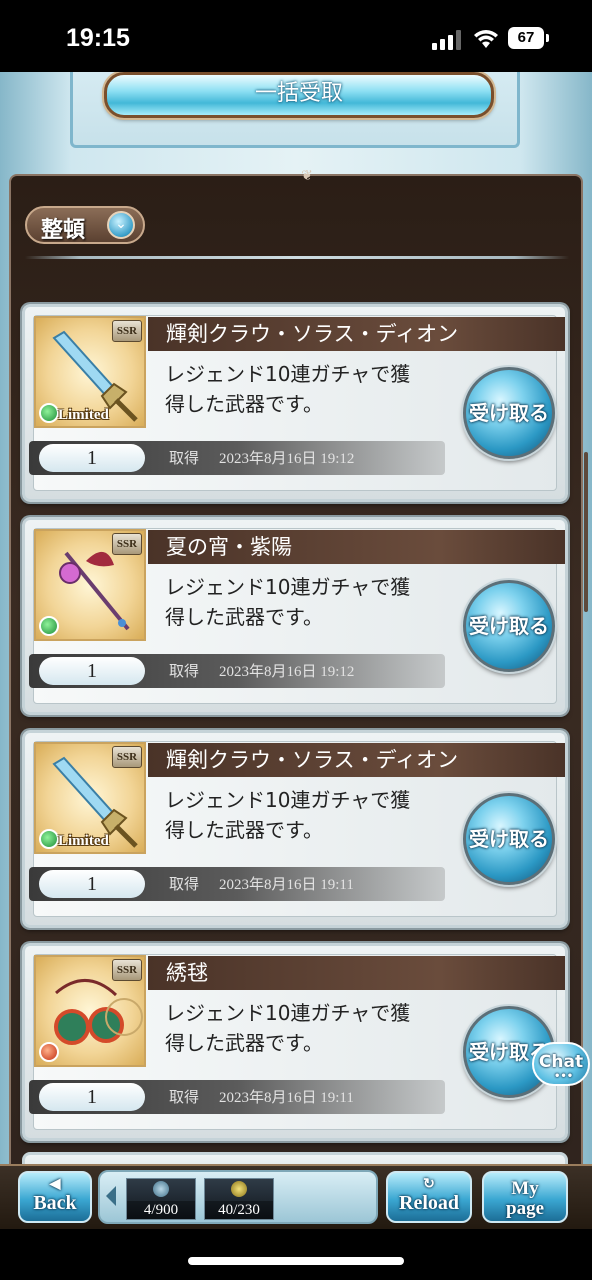  Describe the element at coordinates (296, 1261) in the screenshot. I see `home-indicator` at that location.